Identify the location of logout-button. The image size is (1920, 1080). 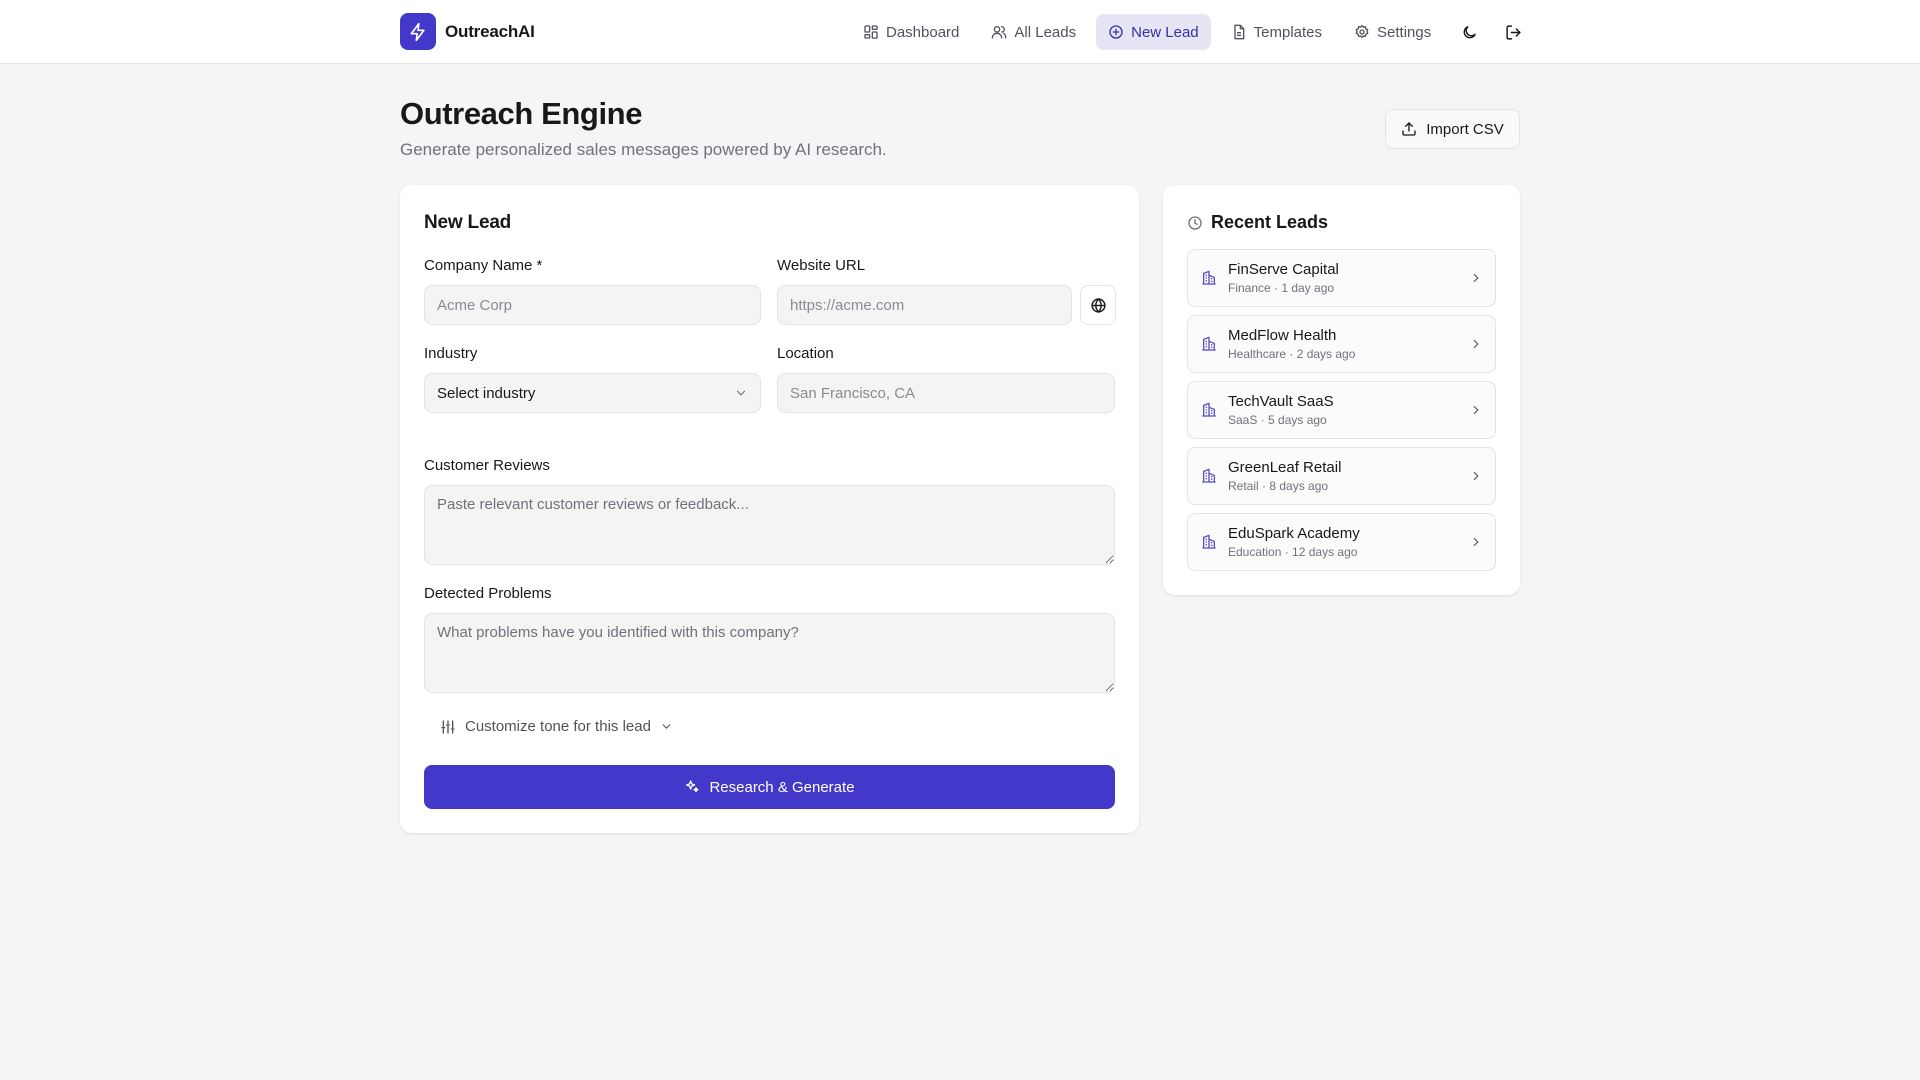
(1513, 32).